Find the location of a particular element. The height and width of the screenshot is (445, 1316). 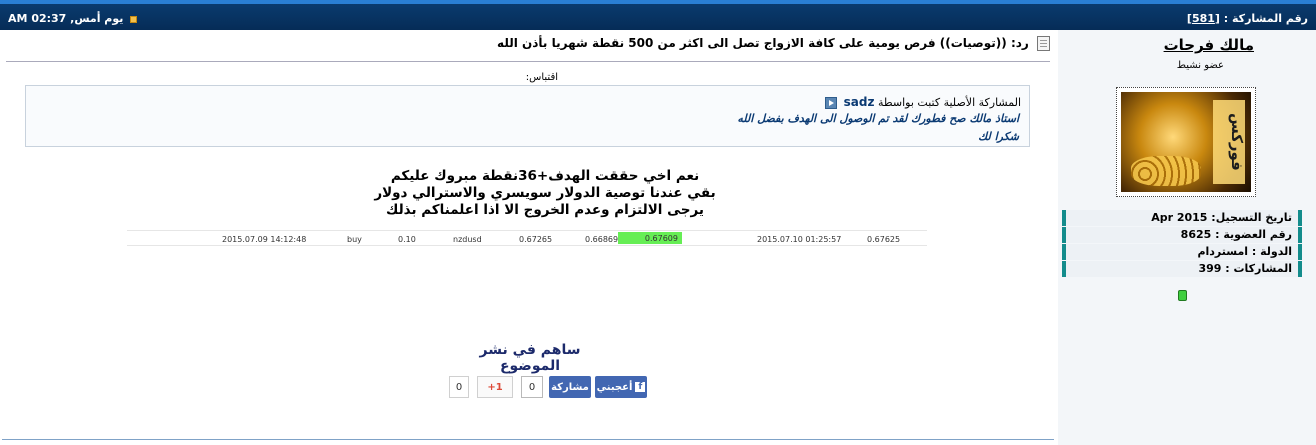

avatar-brand-text: فوركس is located at coordinates (1229, 142).